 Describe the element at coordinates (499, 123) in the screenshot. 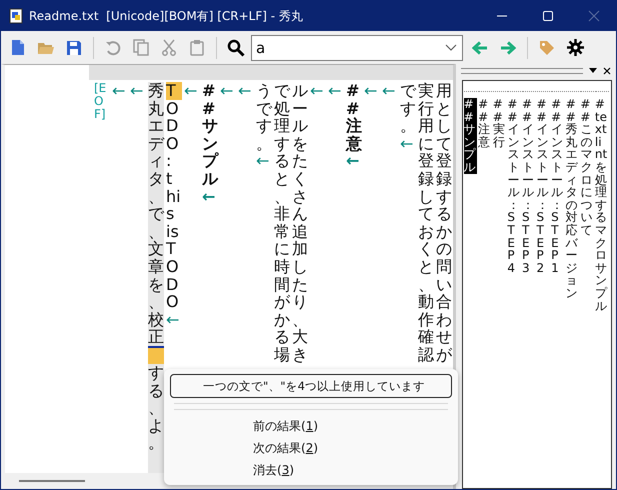

I see `outline-item: ## 実行` at that location.